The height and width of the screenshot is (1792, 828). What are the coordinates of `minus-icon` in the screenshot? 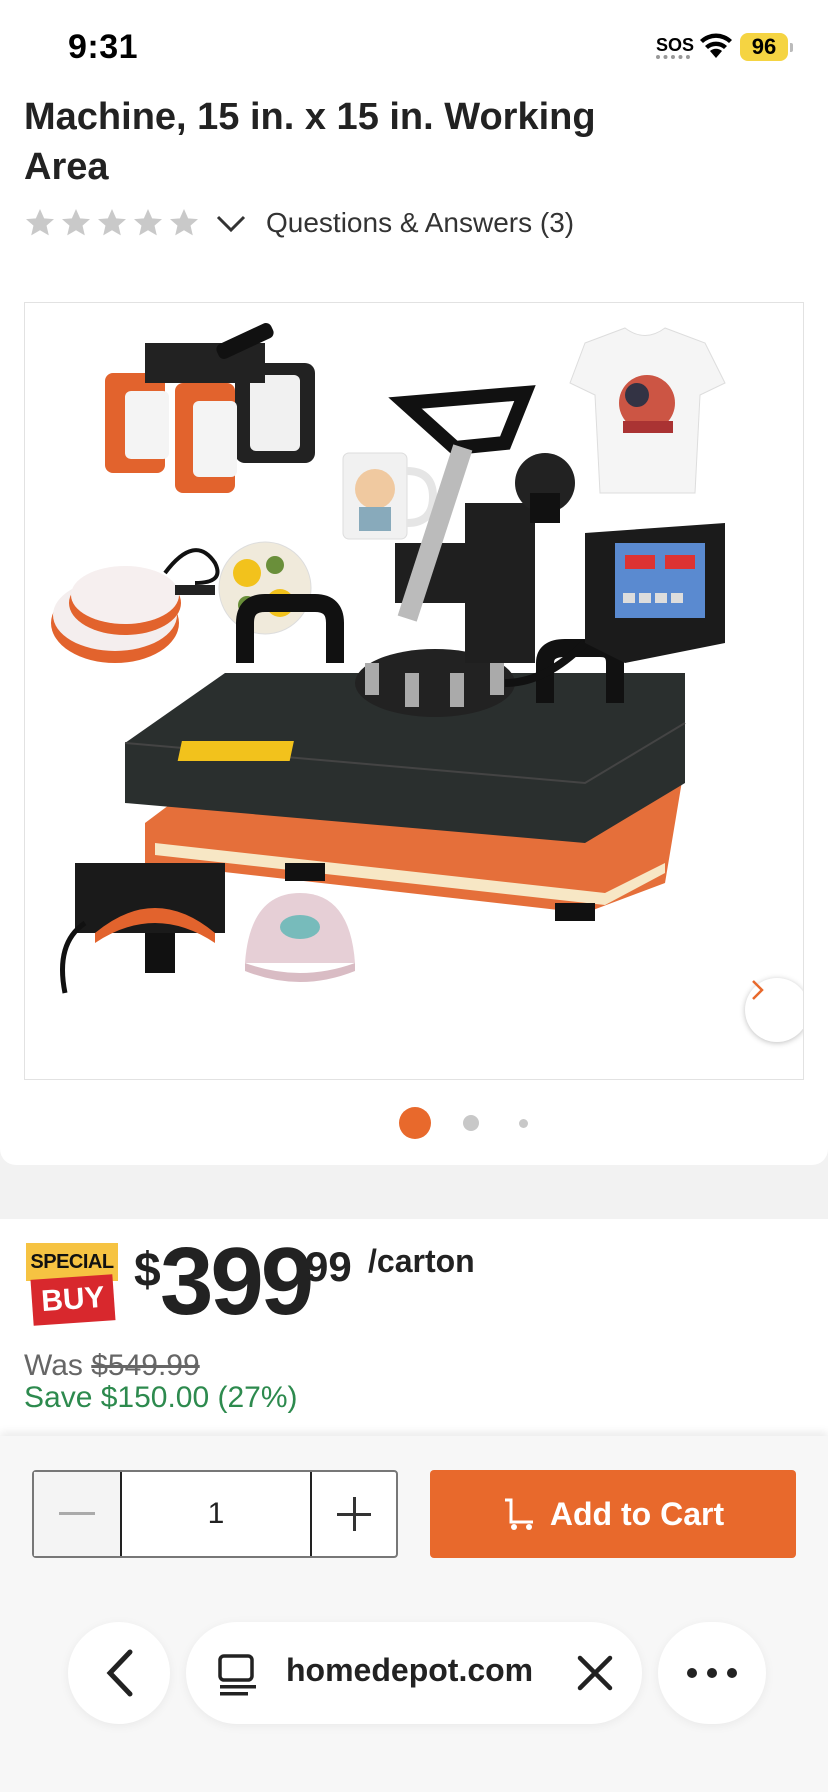 It's located at (77, 1513).